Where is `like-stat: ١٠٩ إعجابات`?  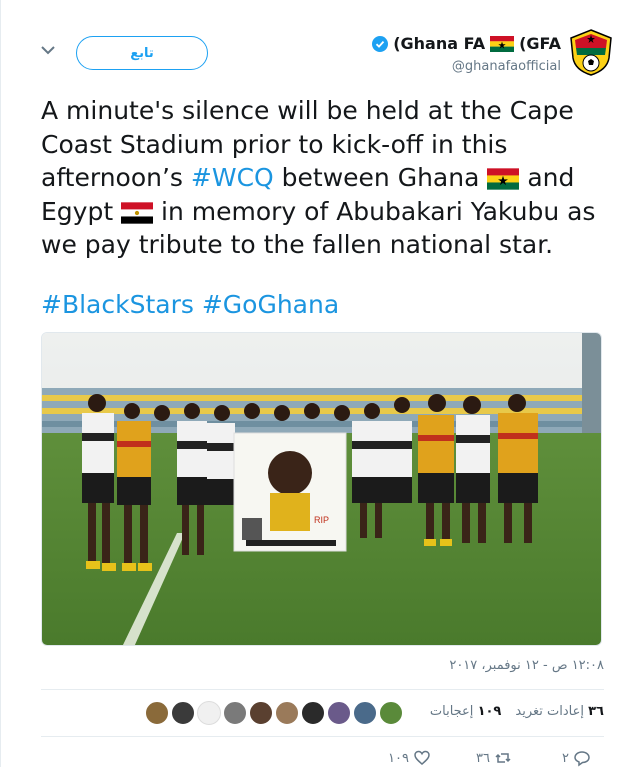 like-stat: ١٠٩ إعجابات is located at coordinates (466, 711).